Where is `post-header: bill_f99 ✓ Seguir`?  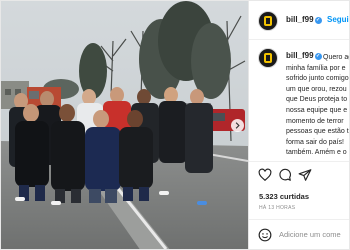
post-header: bill_f99 ✓ Seguir is located at coordinates (299, 20).